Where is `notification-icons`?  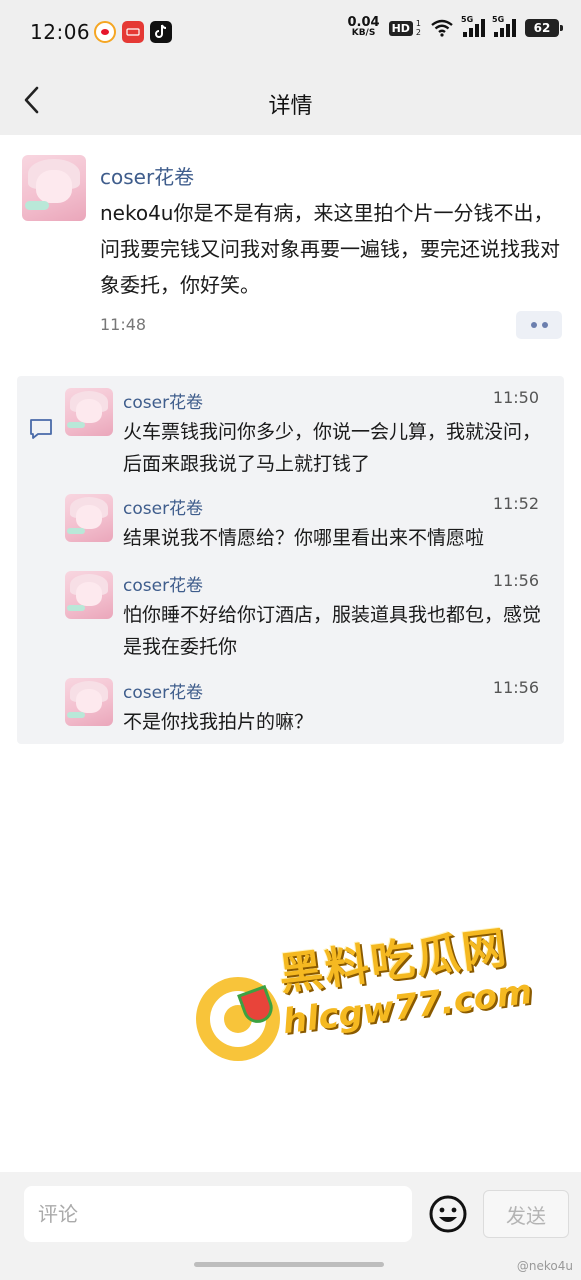
notification-icons is located at coordinates (133, 32).